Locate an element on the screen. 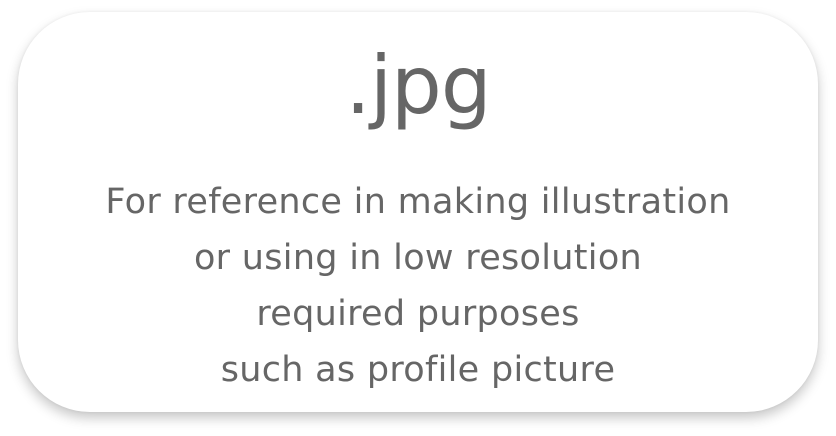 The width and height of the screenshot is (836, 436). description-line: such as profile picture is located at coordinates (418, 370).